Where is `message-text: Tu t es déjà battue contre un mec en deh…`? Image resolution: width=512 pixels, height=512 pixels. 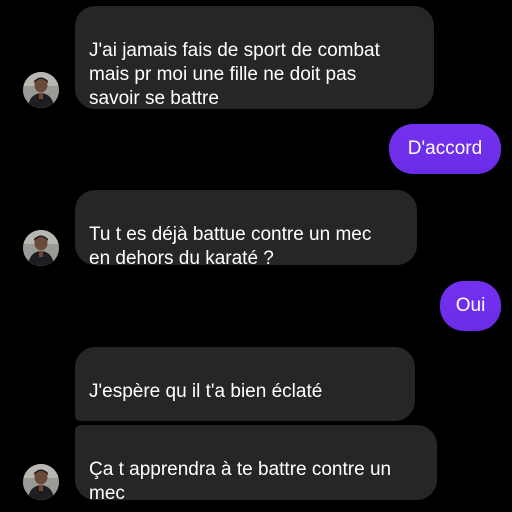
message-text: Tu t es déjà battue contre un mec en deh… is located at coordinates (230, 246).